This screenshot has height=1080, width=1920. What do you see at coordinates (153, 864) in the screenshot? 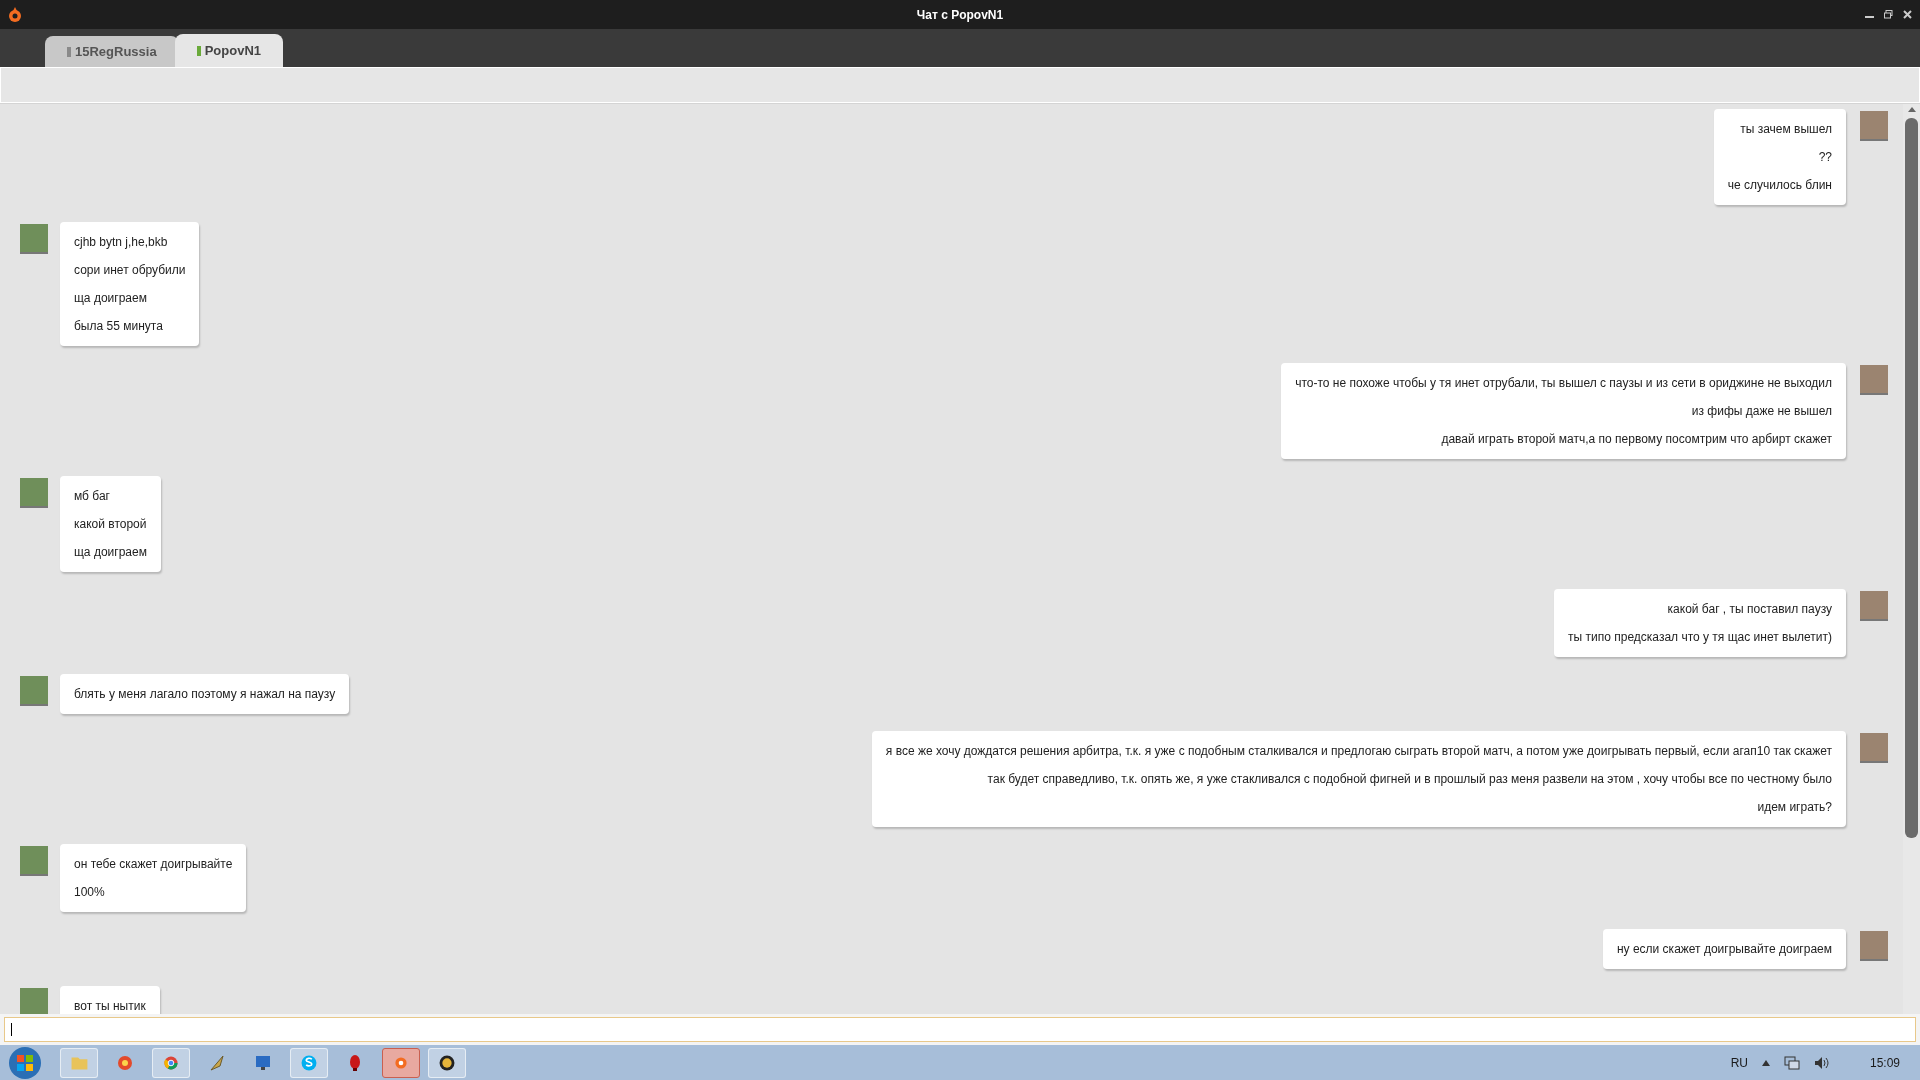
I see `message-text: он тебе скажет доигрывайте` at bounding box center [153, 864].